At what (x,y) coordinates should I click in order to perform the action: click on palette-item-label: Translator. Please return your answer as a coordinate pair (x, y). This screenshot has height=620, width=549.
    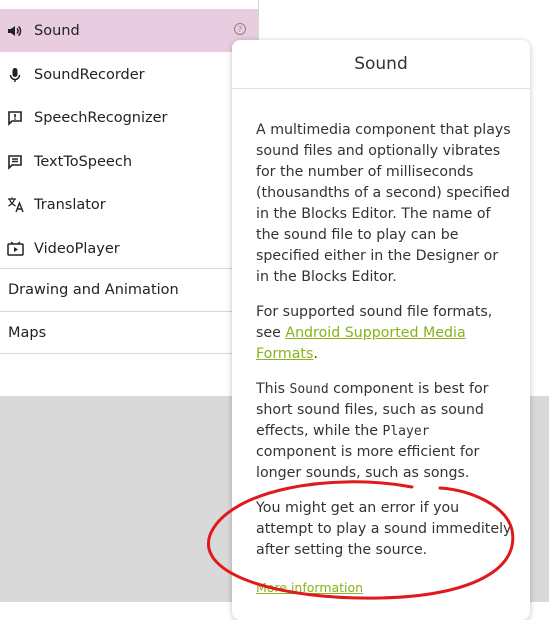
    Looking at the image, I should click on (70, 204).